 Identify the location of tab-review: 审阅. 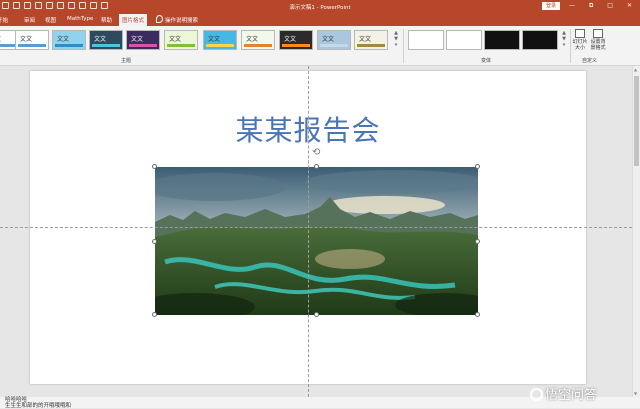
(29, 20).